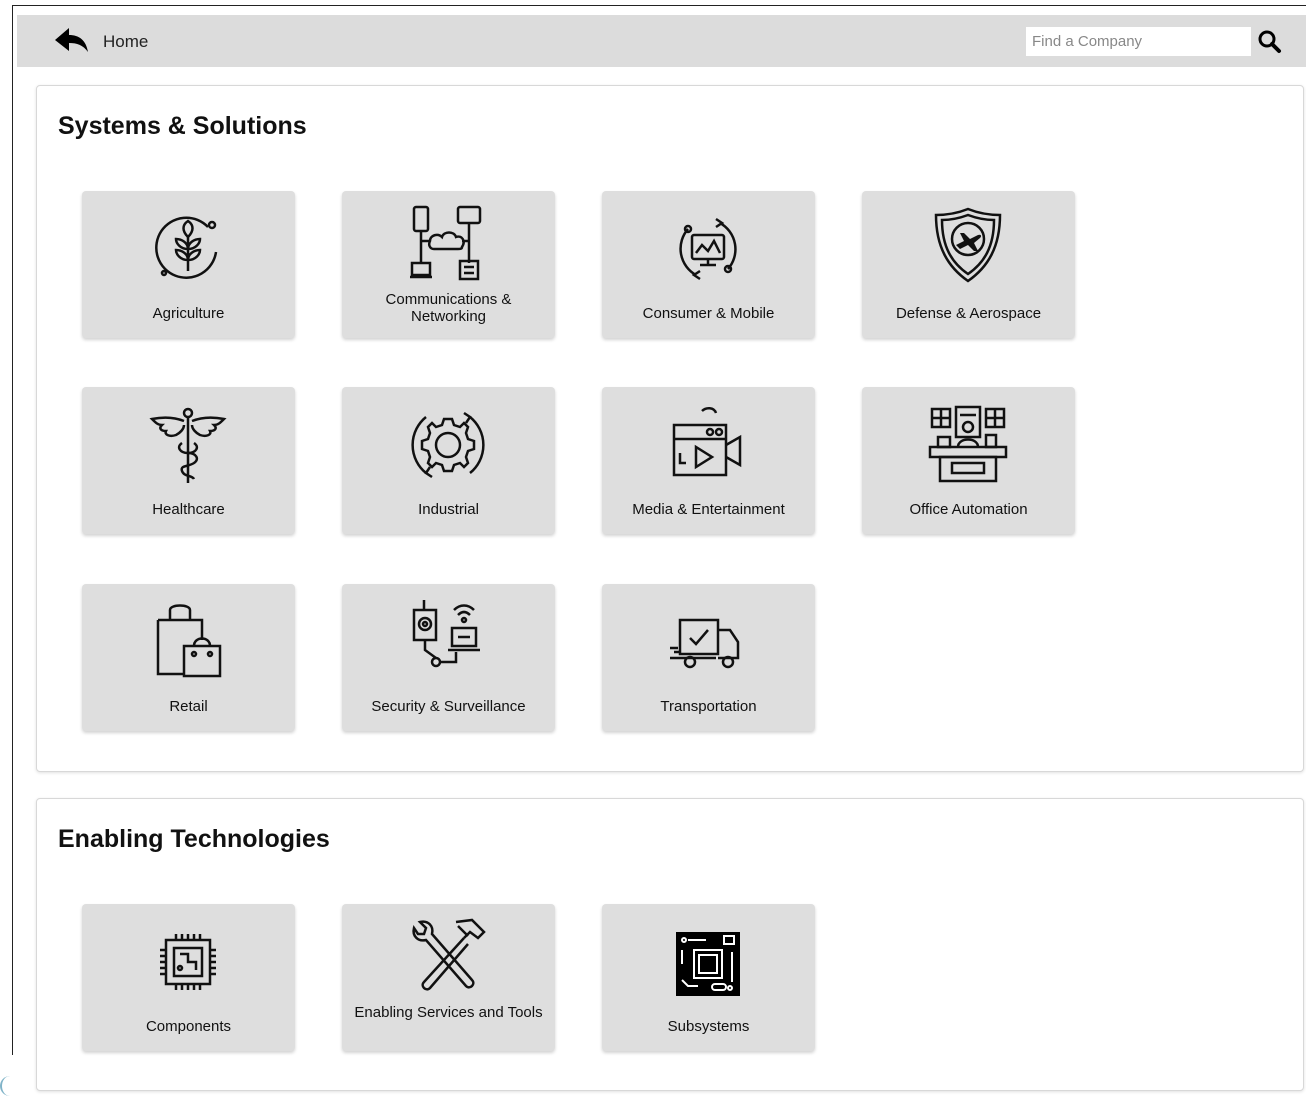 Image resolution: width=1306 pixels, height=1108 pixels. I want to click on tile-transportation: Transportation, so click(708, 657).